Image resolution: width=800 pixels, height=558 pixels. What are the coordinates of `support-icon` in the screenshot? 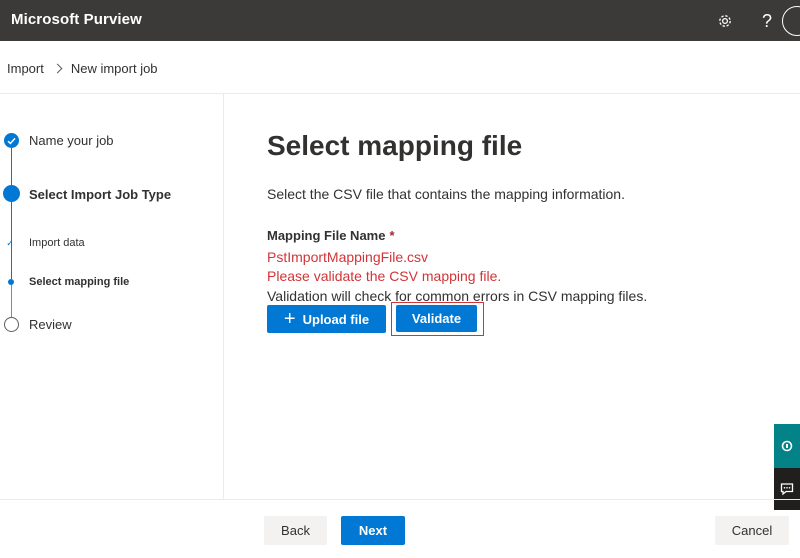 It's located at (787, 446).